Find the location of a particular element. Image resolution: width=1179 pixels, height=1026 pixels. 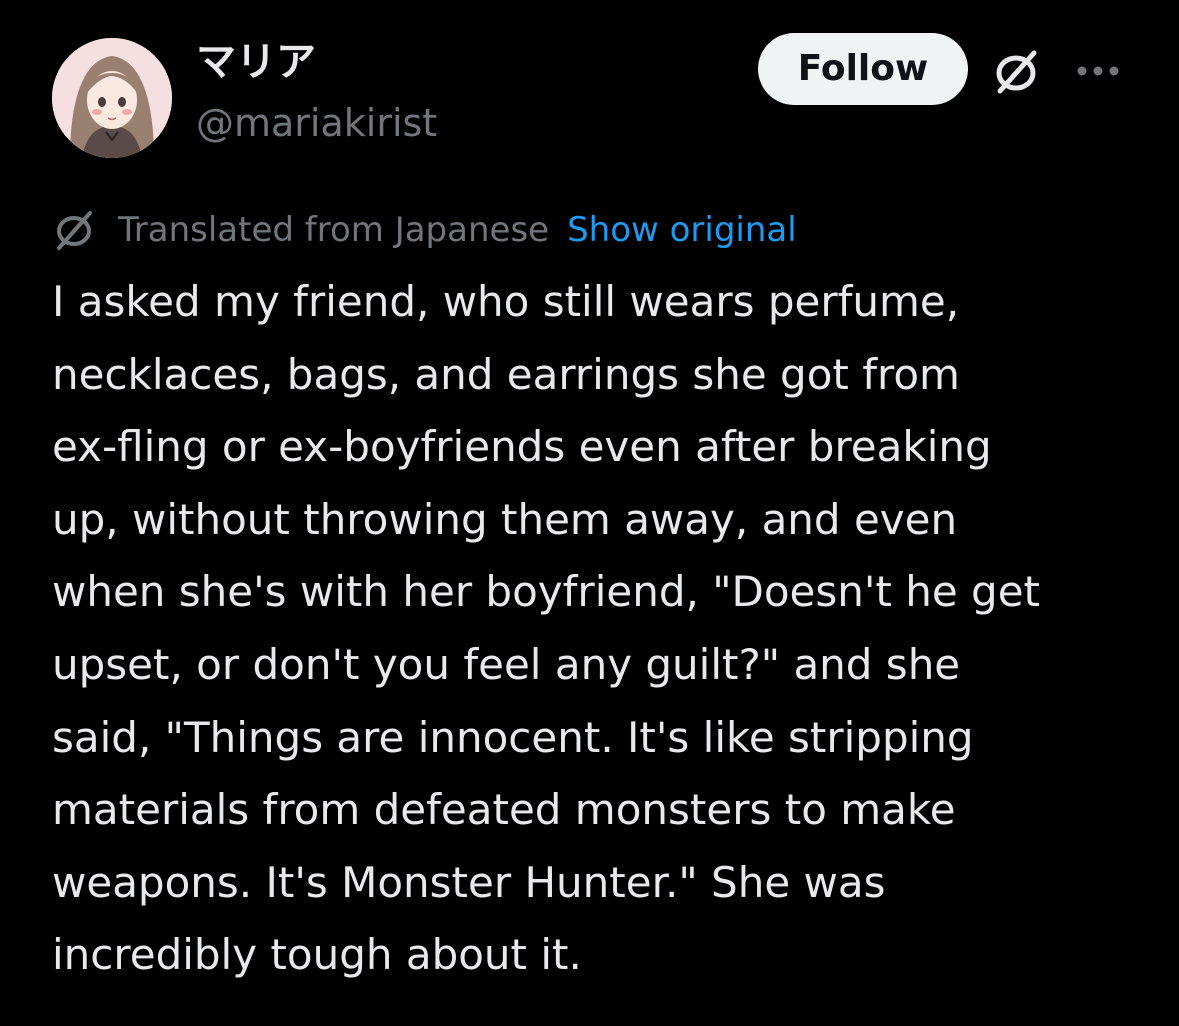

more-dots-icon is located at coordinates (1100, 71).